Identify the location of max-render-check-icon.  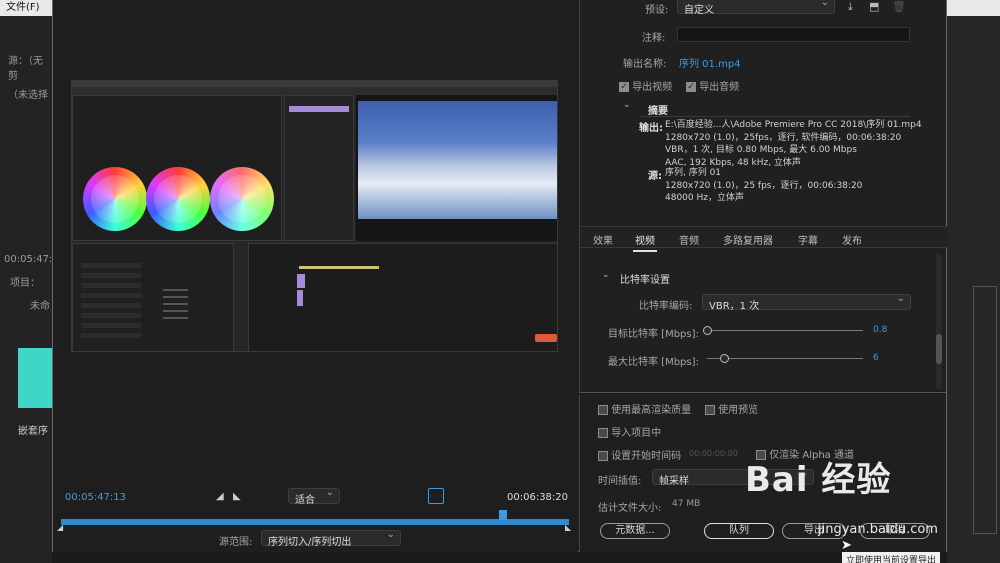
(603, 410).